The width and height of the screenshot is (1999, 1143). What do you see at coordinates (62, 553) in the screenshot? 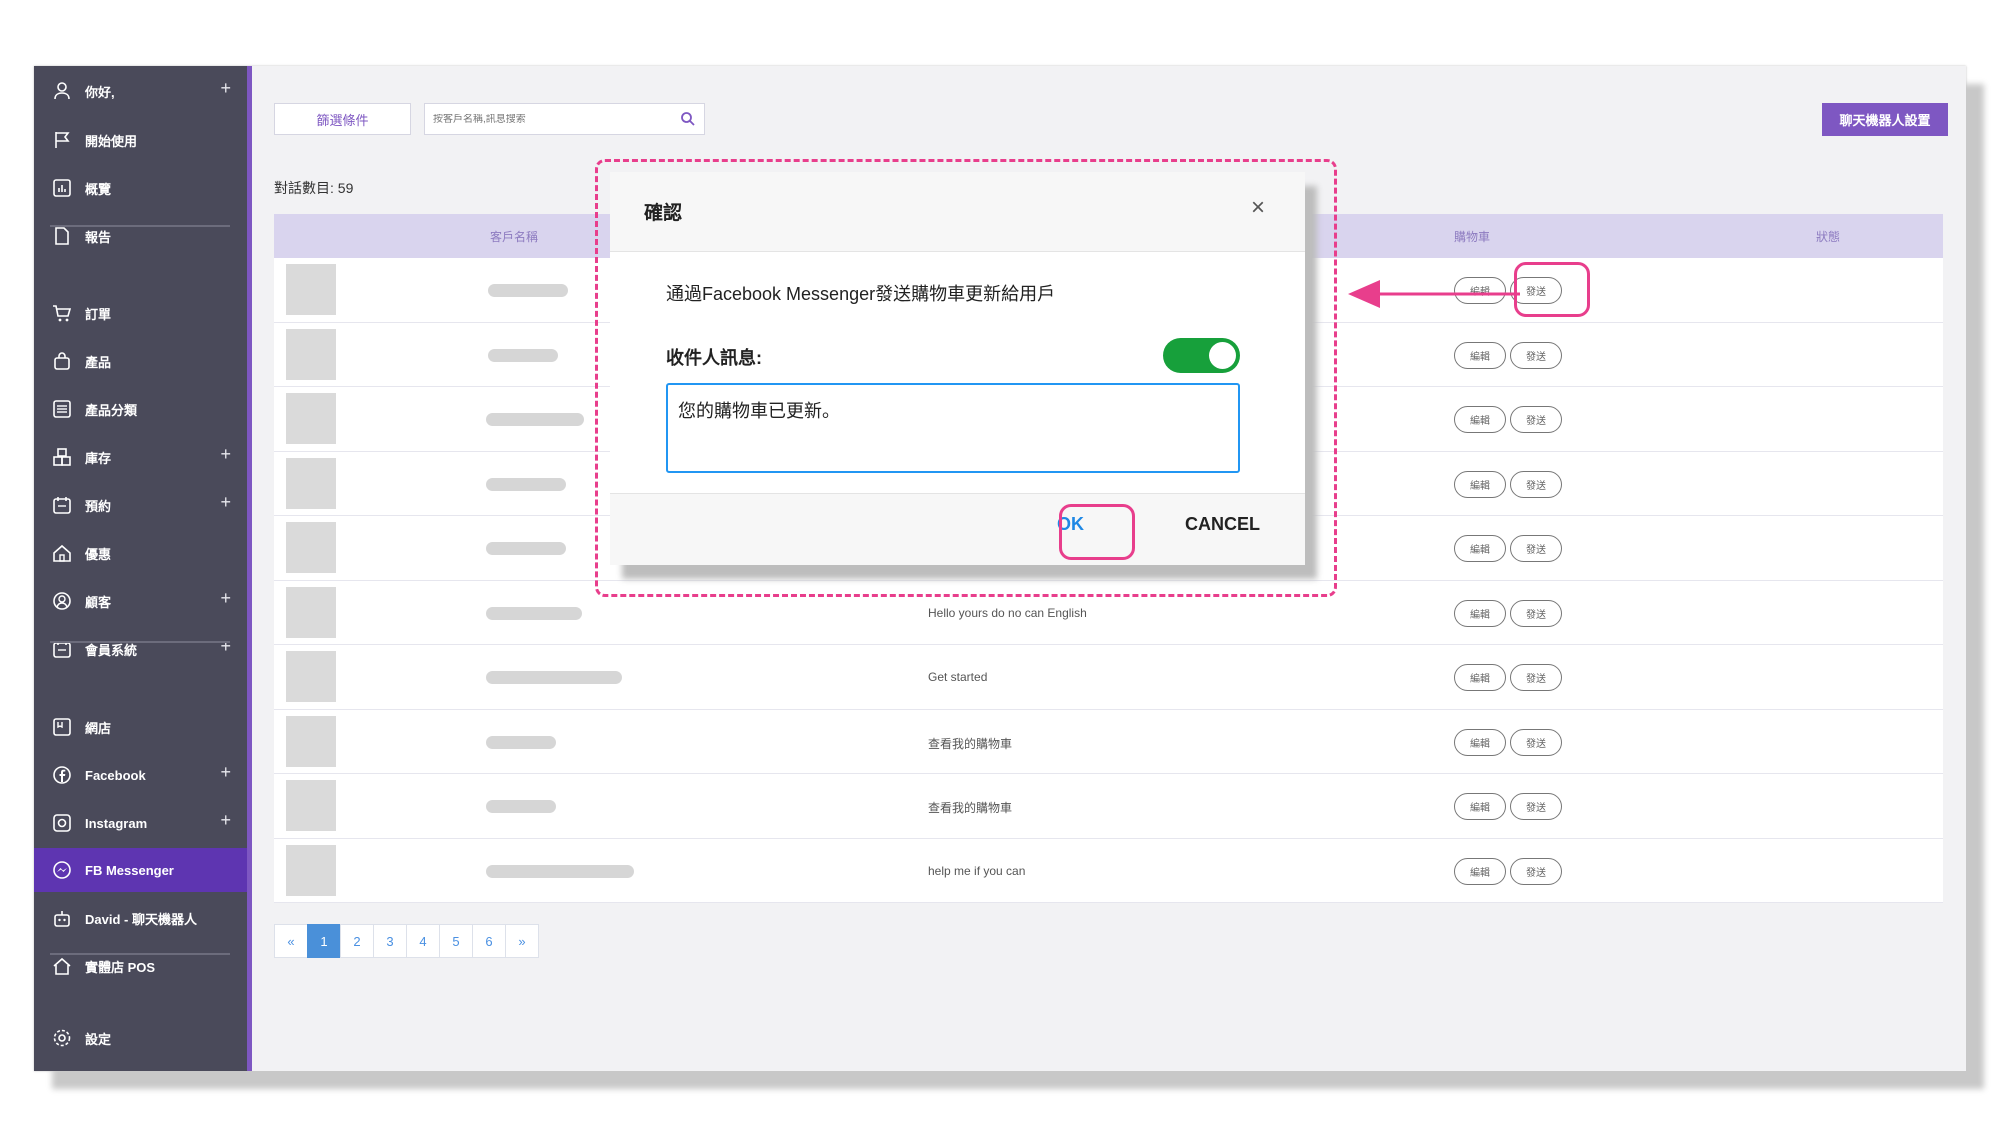
I see `home-tag-icon` at bounding box center [62, 553].